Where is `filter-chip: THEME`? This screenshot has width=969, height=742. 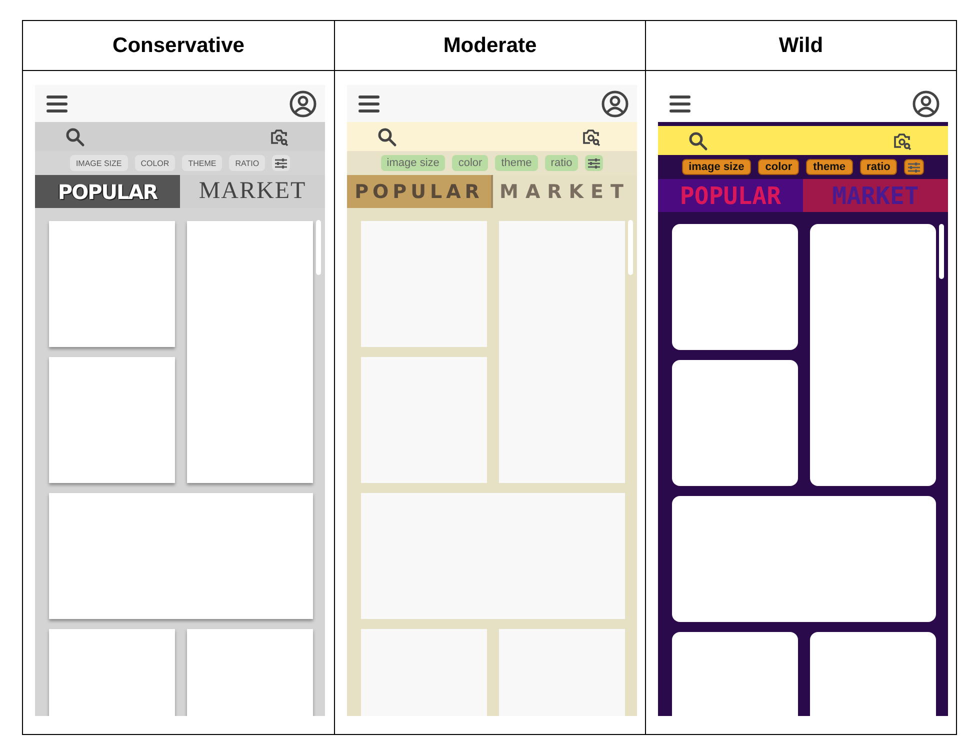
filter-chip: THEME is located at coordinates (202, 163).